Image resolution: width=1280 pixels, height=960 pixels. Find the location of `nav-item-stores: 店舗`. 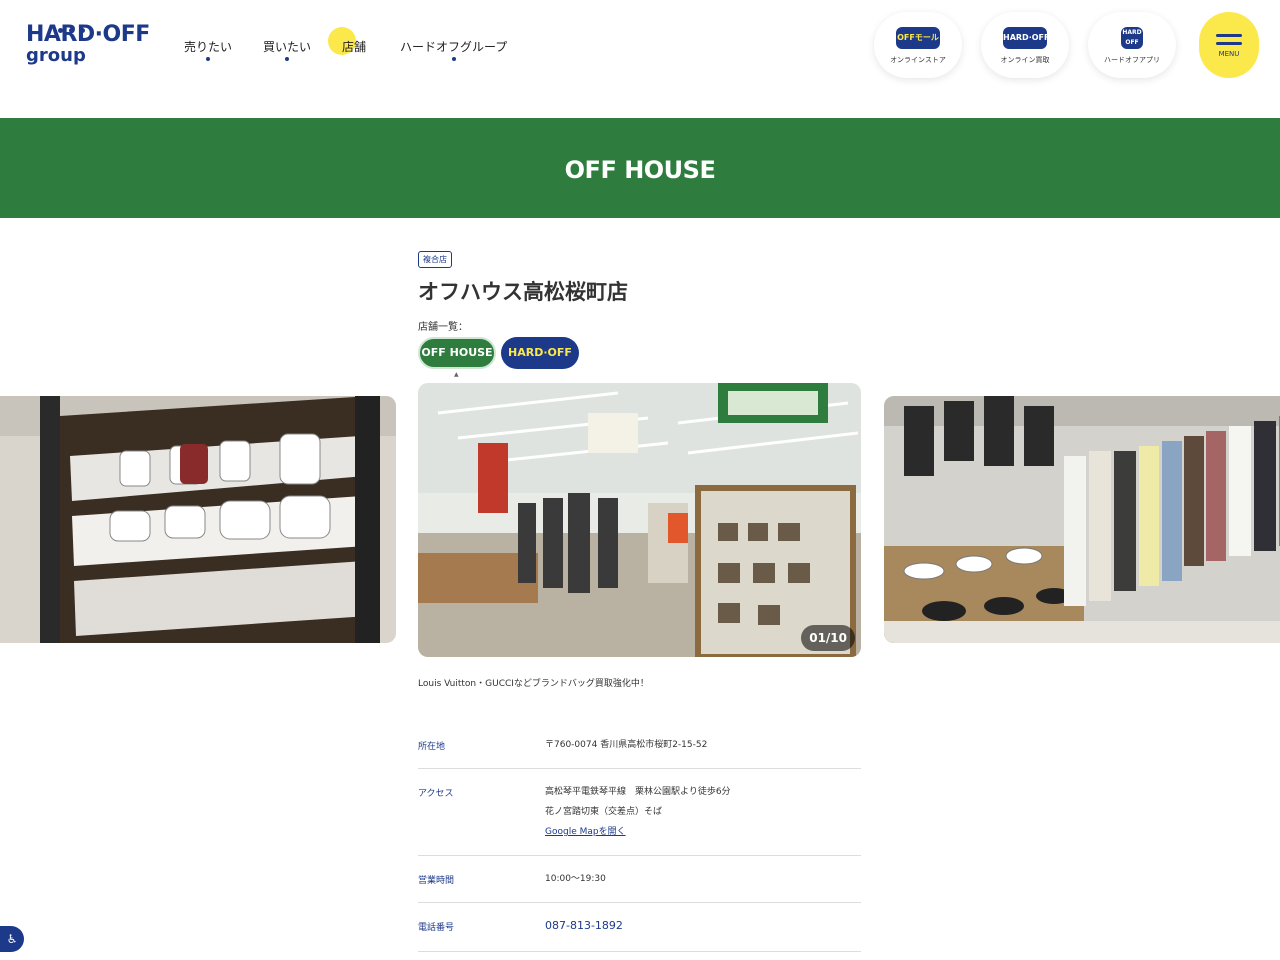

nav-item-stores: 店舗 is located at coordinates (347, 45).